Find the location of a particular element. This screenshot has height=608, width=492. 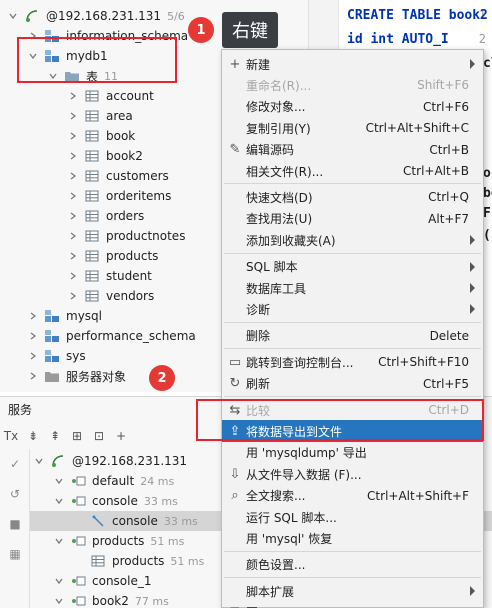

tree-item-label: @192.168.231.131 is located at coordinates (104, 16).